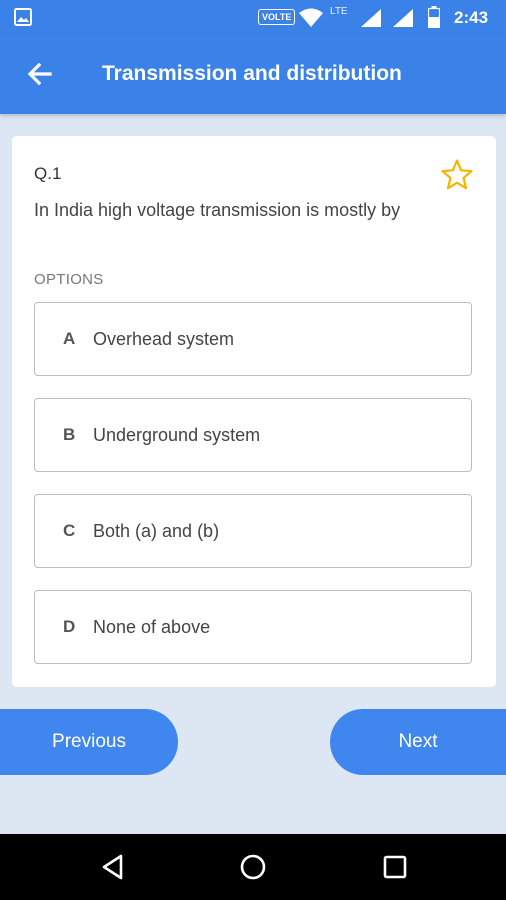 This screenshot has height=900, width=506. I want to click on option-text: Overhead system, so click(164, 339).